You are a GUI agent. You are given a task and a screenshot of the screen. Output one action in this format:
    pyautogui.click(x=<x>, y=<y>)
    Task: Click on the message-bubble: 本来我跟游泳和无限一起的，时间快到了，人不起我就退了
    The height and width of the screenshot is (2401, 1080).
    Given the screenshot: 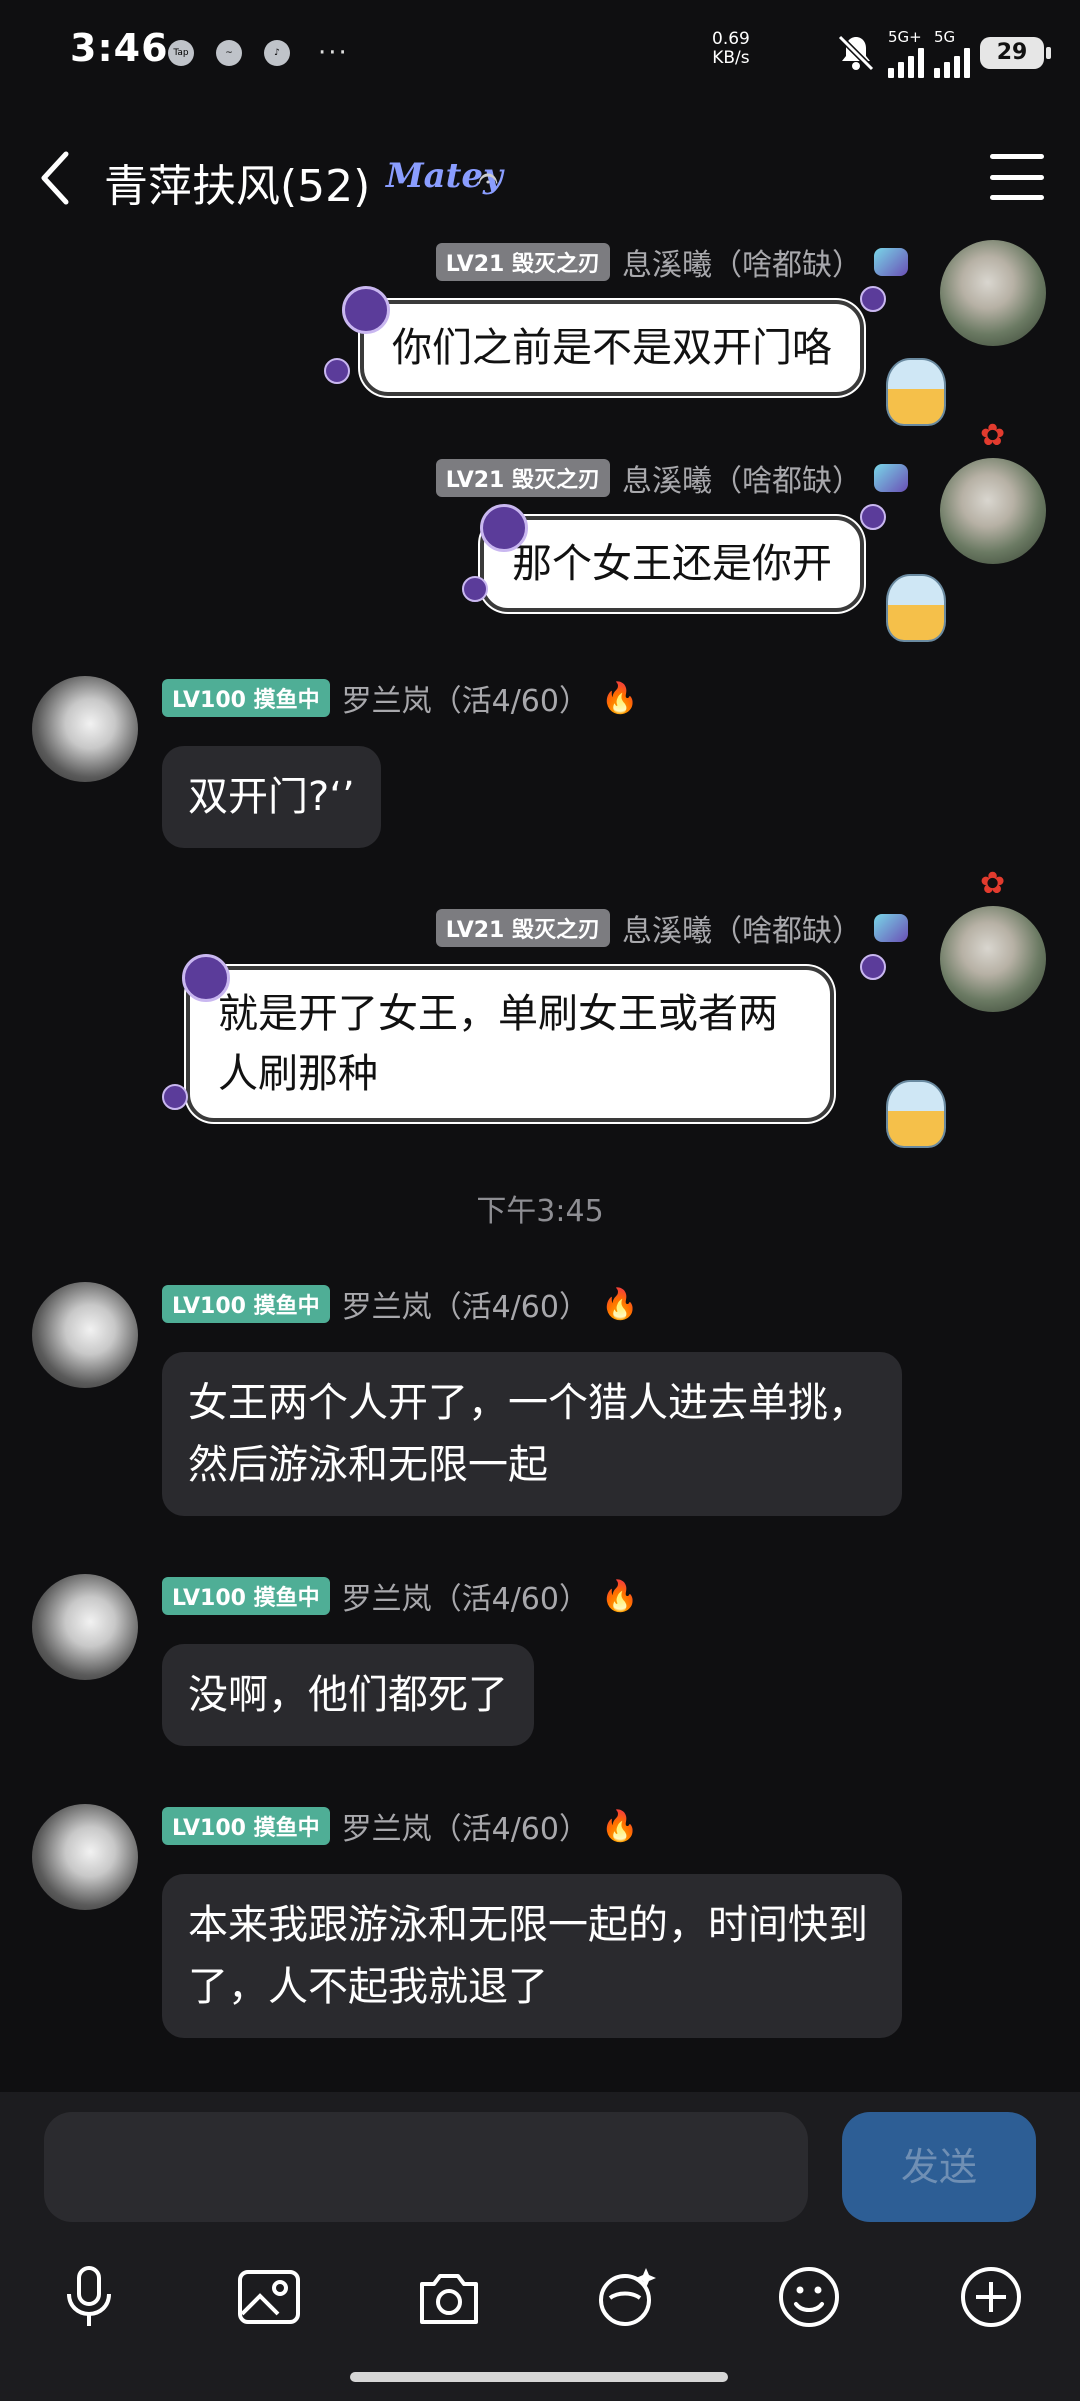 What is the action you would take?
    pyautogui.click(x=532, y=1956)
    